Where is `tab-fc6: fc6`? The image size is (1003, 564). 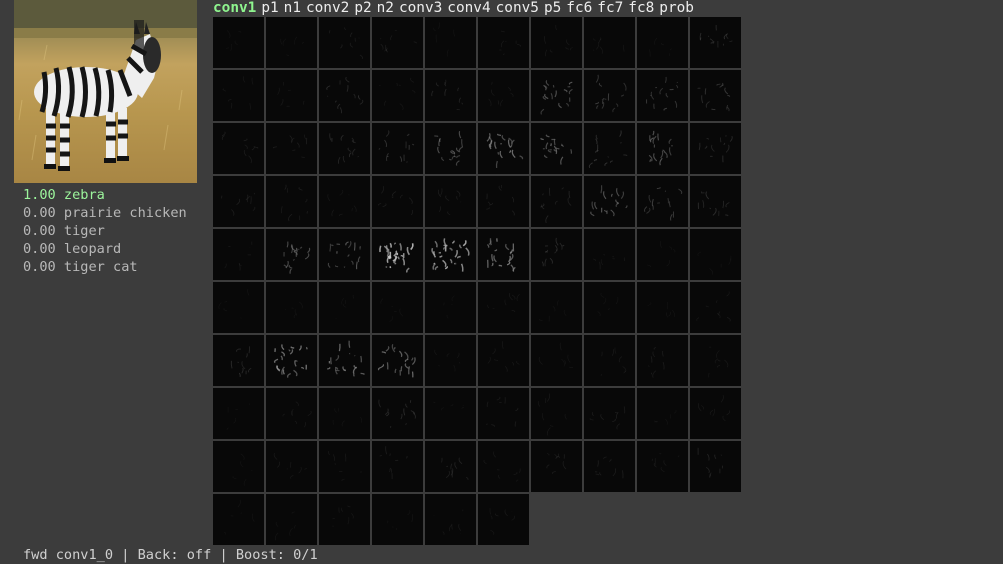 tab-fc6: fc6 is located at coordinates (581, 8).